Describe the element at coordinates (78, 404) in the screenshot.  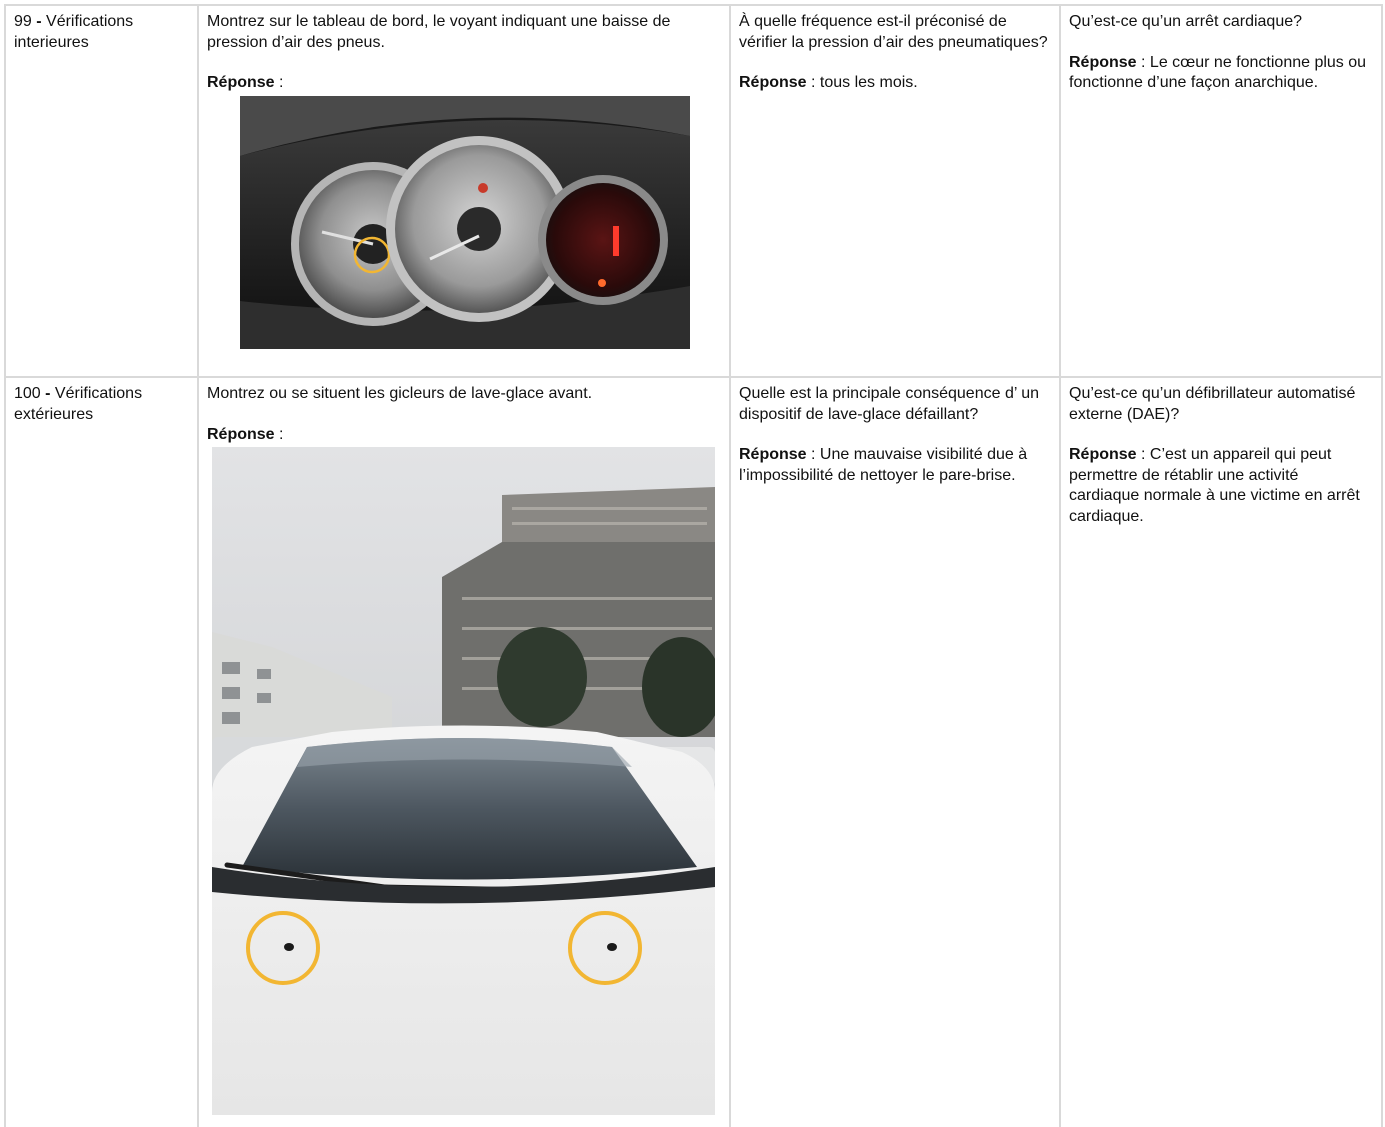
I see `category-title: 100 - Vérifications extérieures` at that location.